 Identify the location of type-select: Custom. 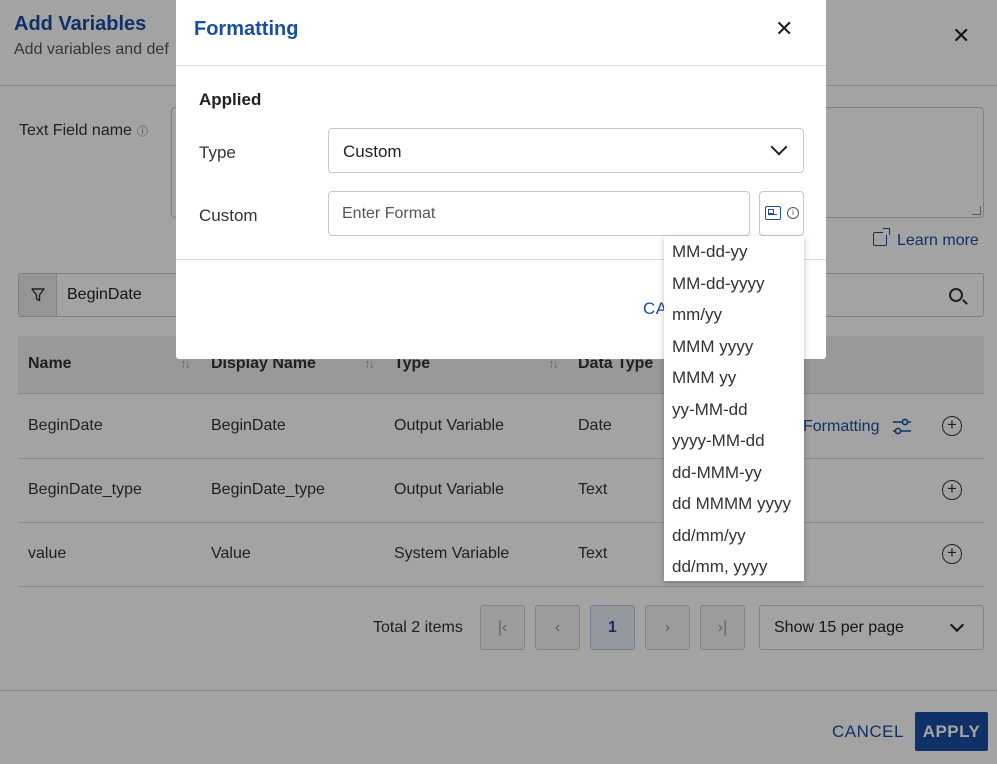
(566, 150).